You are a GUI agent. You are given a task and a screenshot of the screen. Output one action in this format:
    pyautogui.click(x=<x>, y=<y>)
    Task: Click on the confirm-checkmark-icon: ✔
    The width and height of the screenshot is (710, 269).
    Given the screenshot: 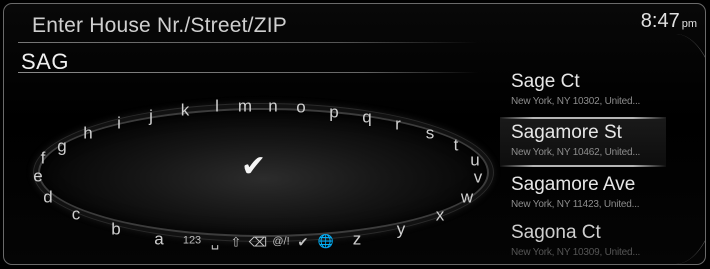 What is the action you would take?
    pyautogui.click(x=253, y=167)
    